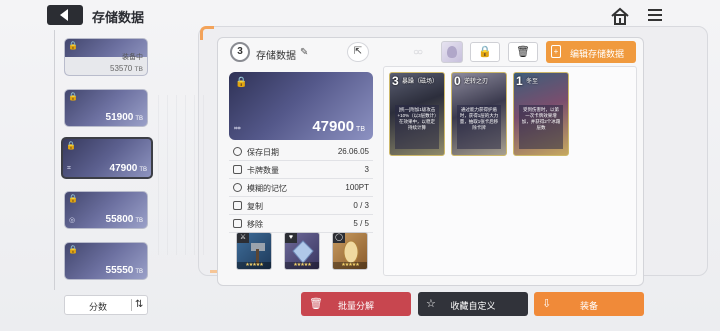  What do you see at coordinates (479, 127) in the screenshot?
I see `card-description: 通过能力获得护盾时，获得1层的大力量，抽取1张卡后移除卡牌` at bounding box center [479, 127].